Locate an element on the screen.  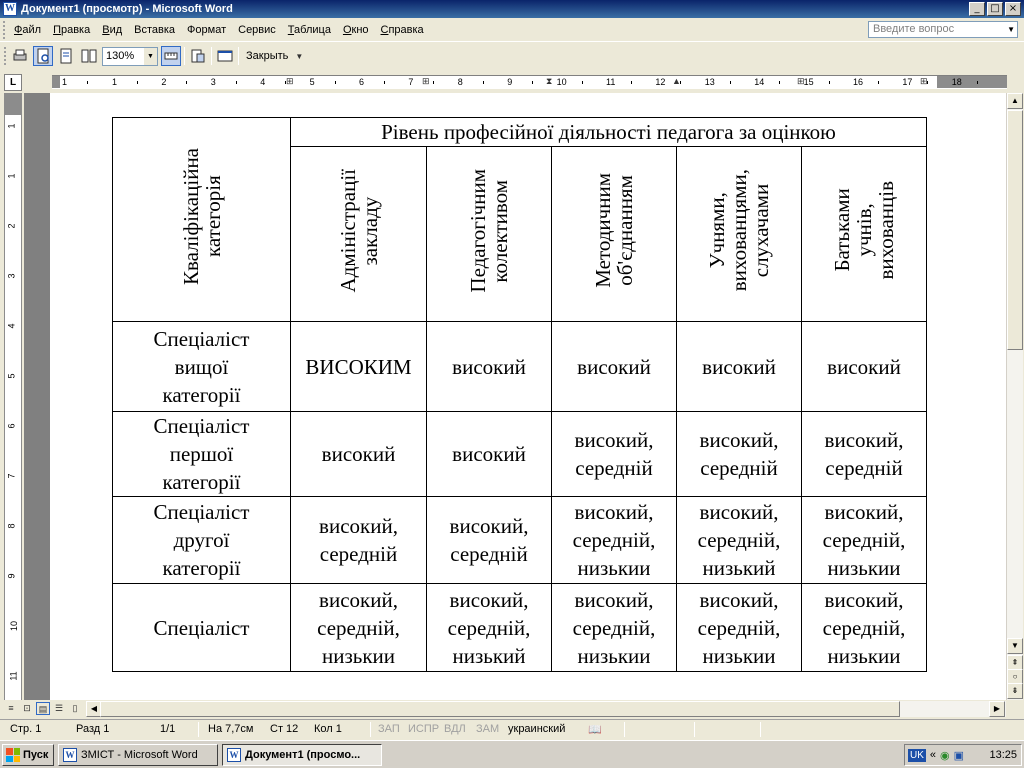
status-overtype: ЗАМ is located at coordinates (487, 729).